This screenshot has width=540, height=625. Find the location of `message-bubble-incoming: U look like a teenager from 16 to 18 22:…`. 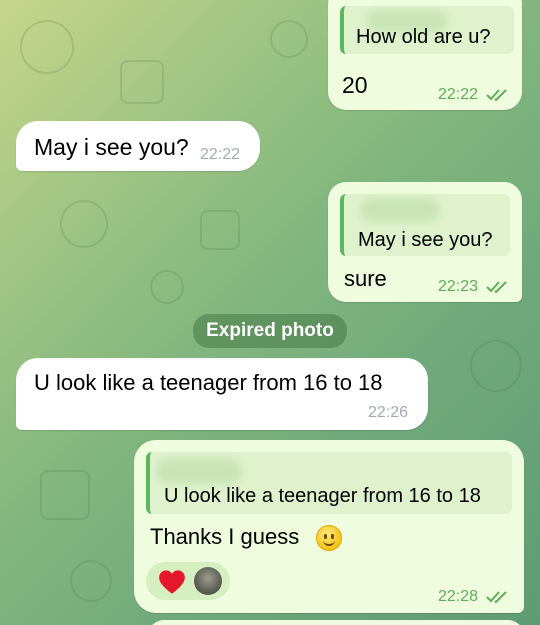

message-bubble-incoming: U look like a teenager from 16 to 18 22:… is located at coordinates (222, 394).